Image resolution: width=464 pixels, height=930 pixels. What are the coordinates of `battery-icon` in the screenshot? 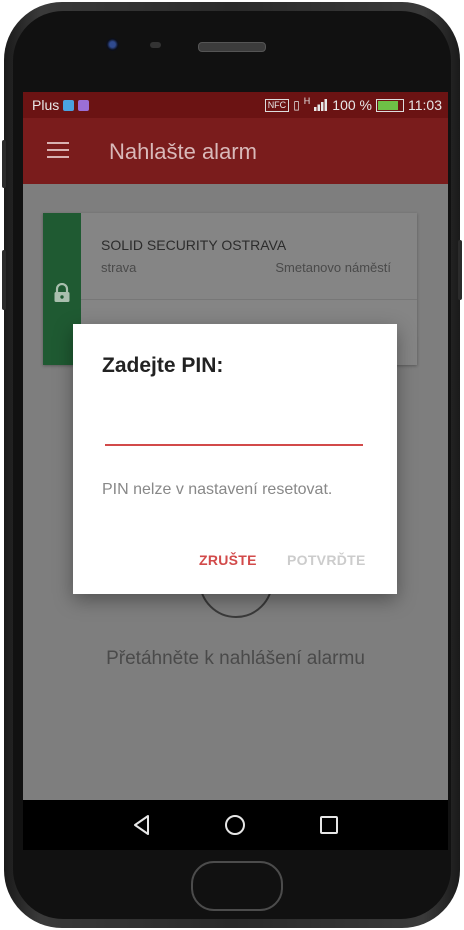 It's located at (390, 105).